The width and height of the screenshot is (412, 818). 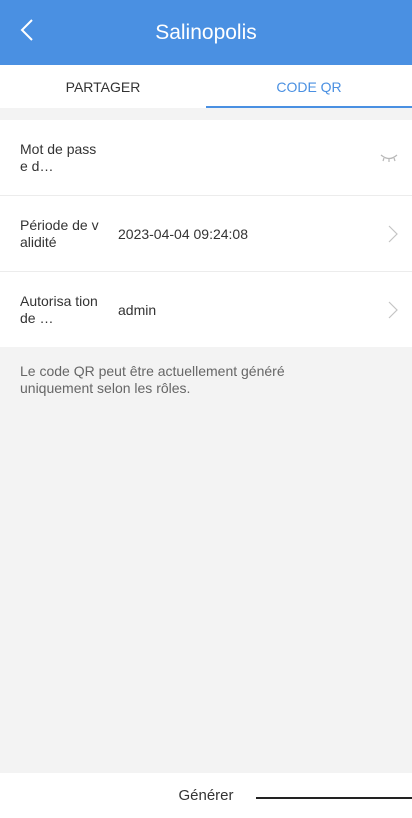 I want to click on eye-closed-icon, so click(x=389, y=158).